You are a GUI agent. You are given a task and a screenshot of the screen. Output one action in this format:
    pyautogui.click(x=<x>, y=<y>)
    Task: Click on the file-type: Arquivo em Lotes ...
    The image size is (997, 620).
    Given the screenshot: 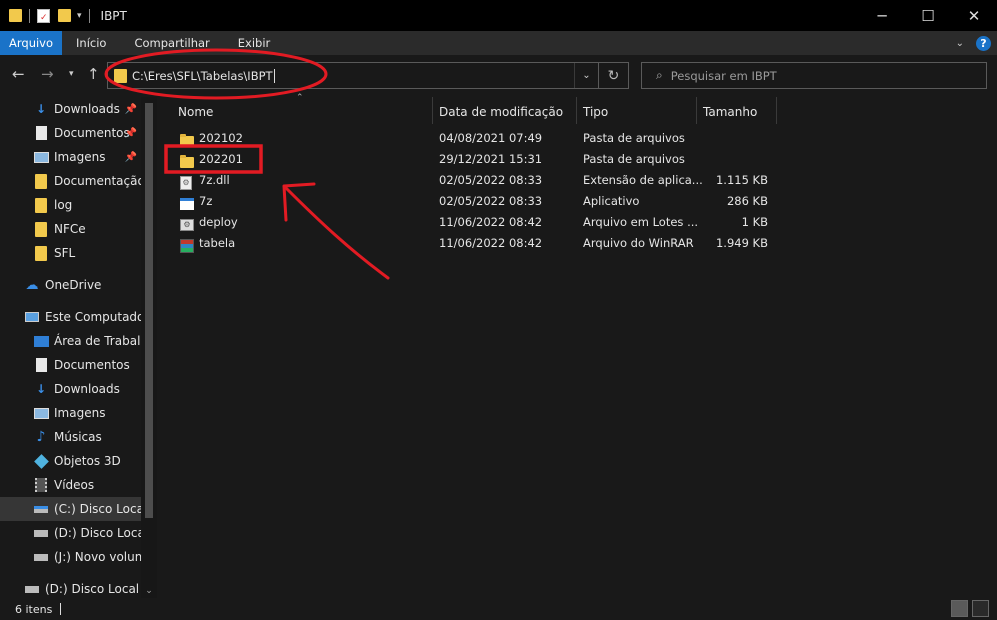 What is the action you would take?
    pyautogui.click(x=641, y=222)
    